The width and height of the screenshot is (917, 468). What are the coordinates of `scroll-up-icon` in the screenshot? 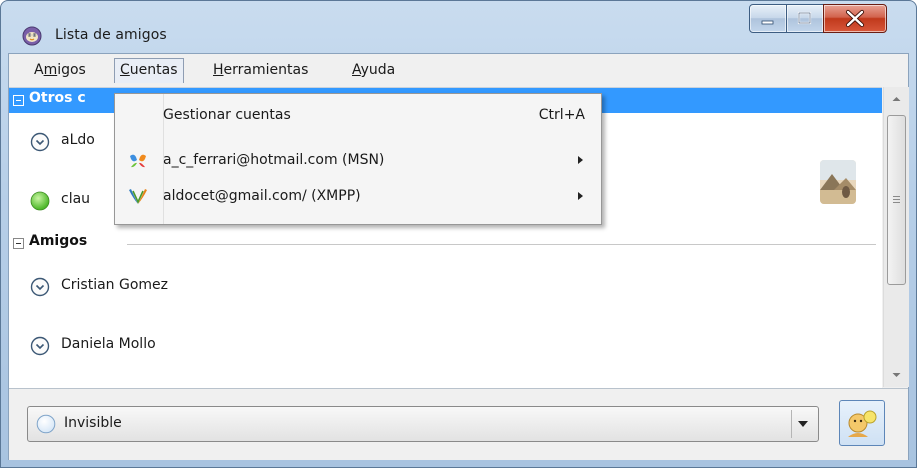 It's located at (896, 99).